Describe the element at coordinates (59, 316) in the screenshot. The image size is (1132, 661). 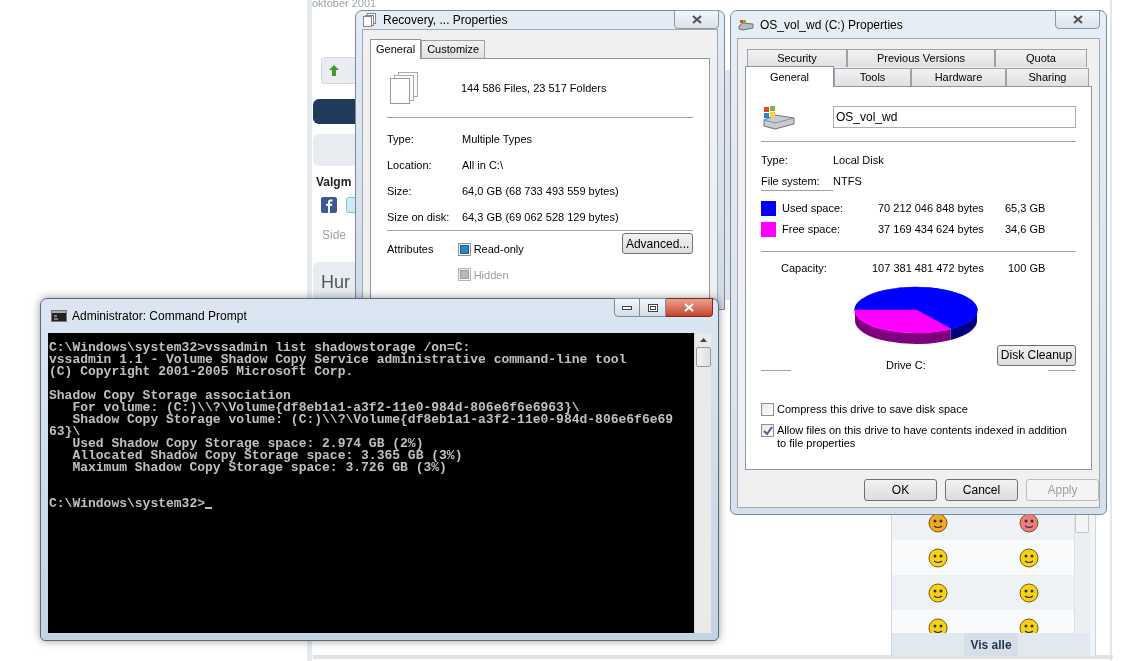
I see `terminal-icon` at that location.